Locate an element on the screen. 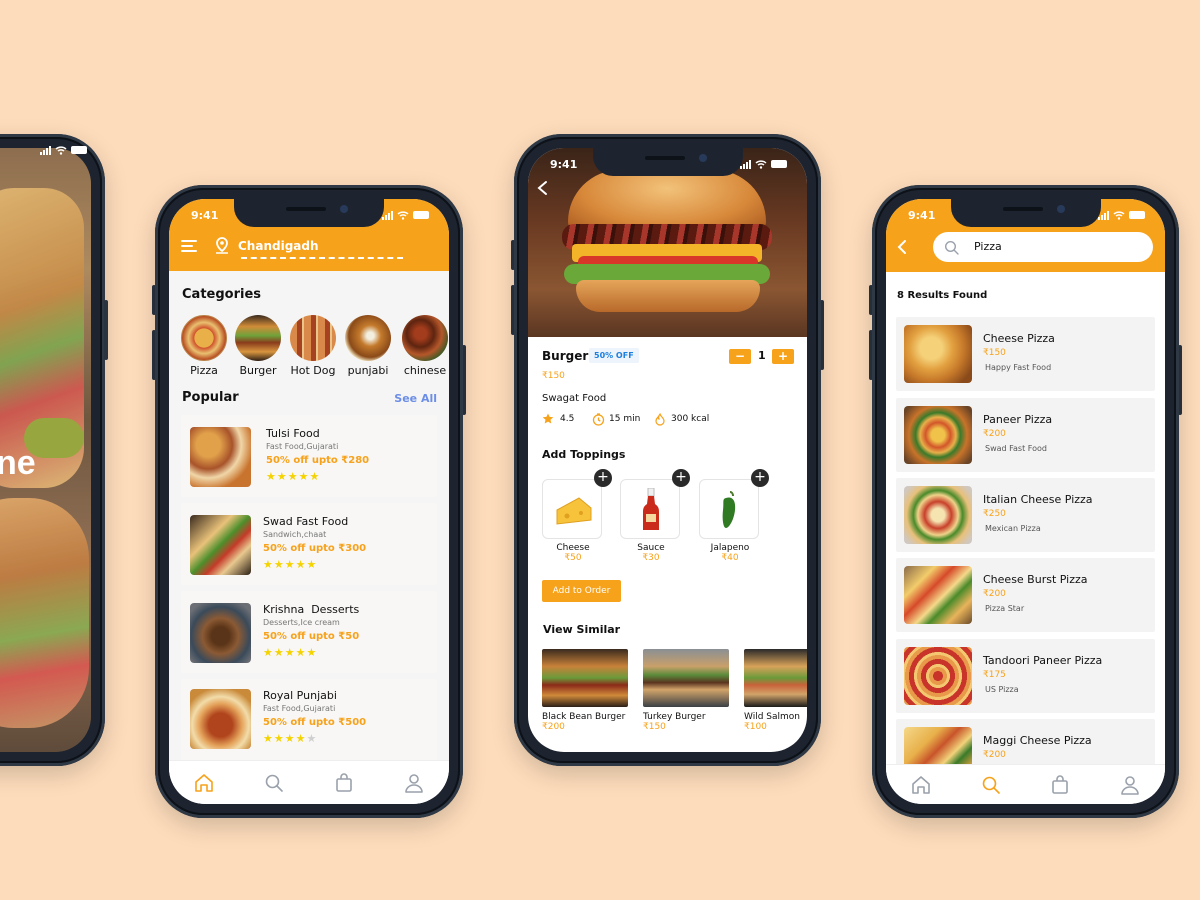  result-place: Pizza Star is located at coordinates (1005, 608).